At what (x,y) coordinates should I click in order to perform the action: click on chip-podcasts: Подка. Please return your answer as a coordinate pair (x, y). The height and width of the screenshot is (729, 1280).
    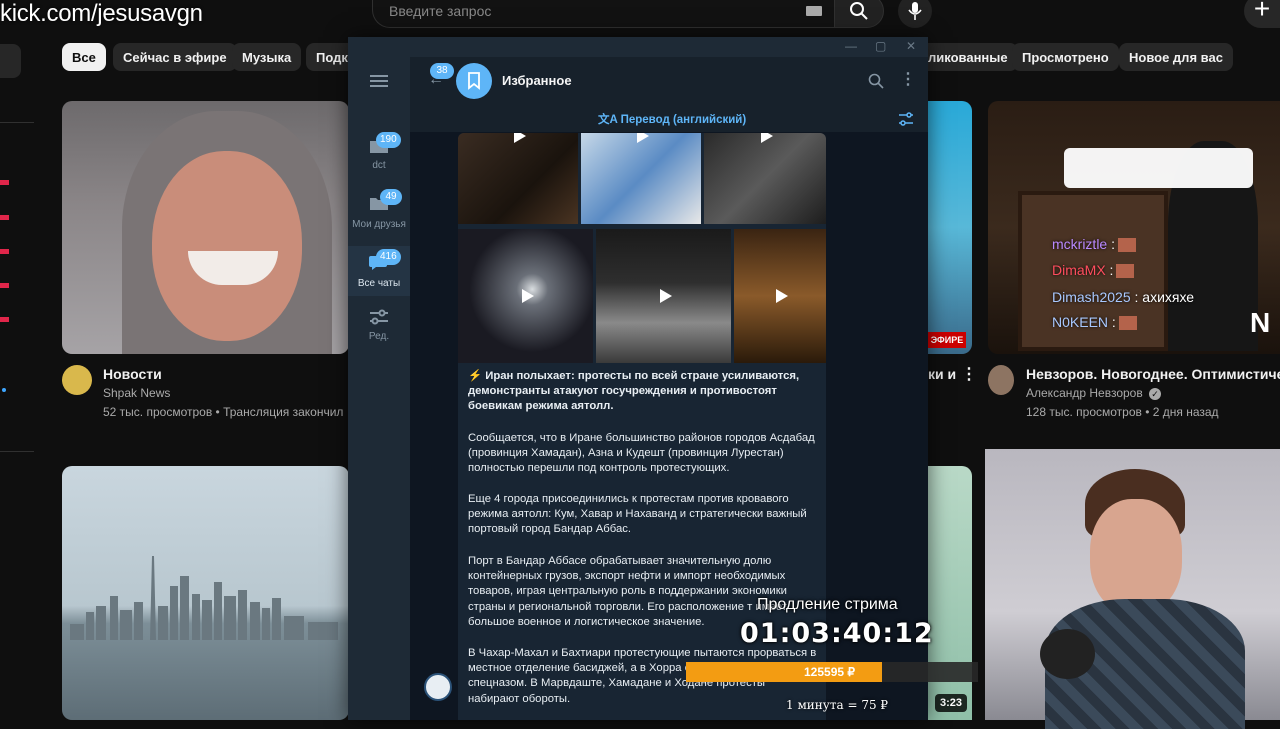
    Looking at the image, I should click on (328, 57).